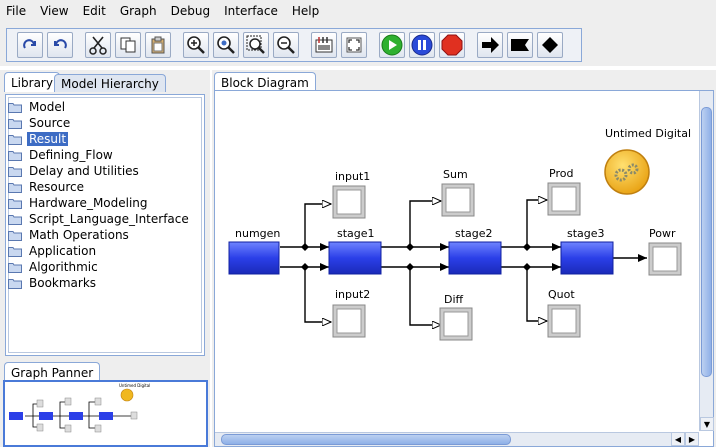 This screenshot has width=716, height=448. I want to click on library-item: Result, so click(38, 139).